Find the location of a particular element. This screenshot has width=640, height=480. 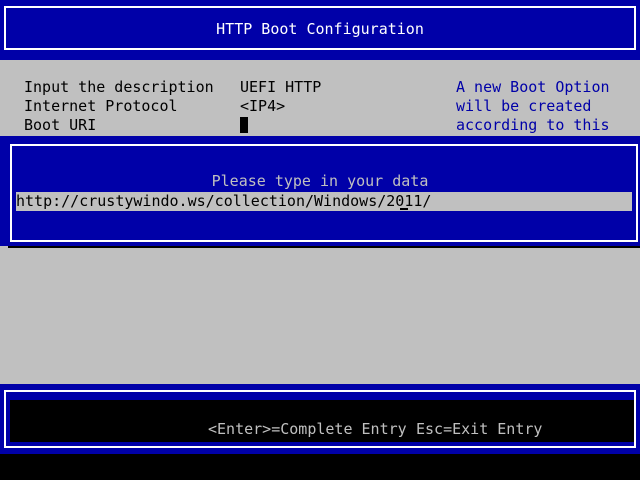

page-title: HTTP Boot Configuration is located at coordinates (320, 29).